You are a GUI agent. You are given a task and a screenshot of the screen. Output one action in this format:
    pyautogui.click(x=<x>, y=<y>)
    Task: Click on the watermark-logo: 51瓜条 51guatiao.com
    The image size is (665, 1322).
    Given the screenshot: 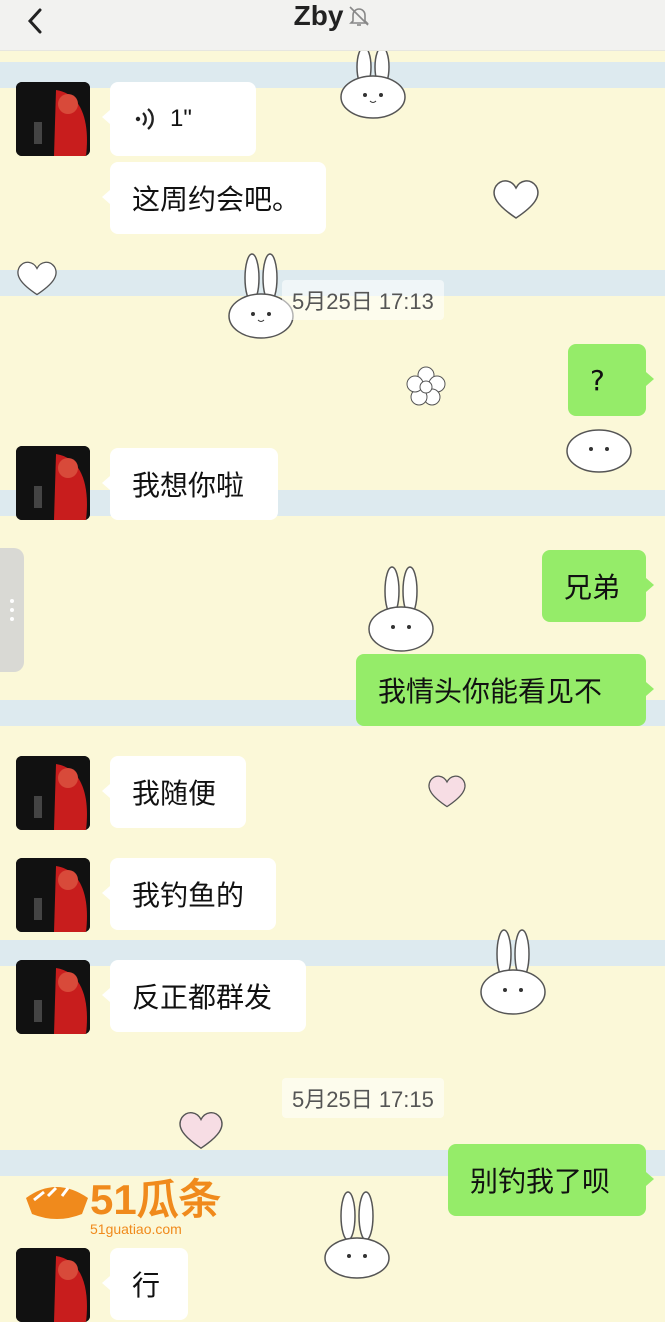 What is the action you would take?
    pyautogui.click(x=125, y=1207)
    